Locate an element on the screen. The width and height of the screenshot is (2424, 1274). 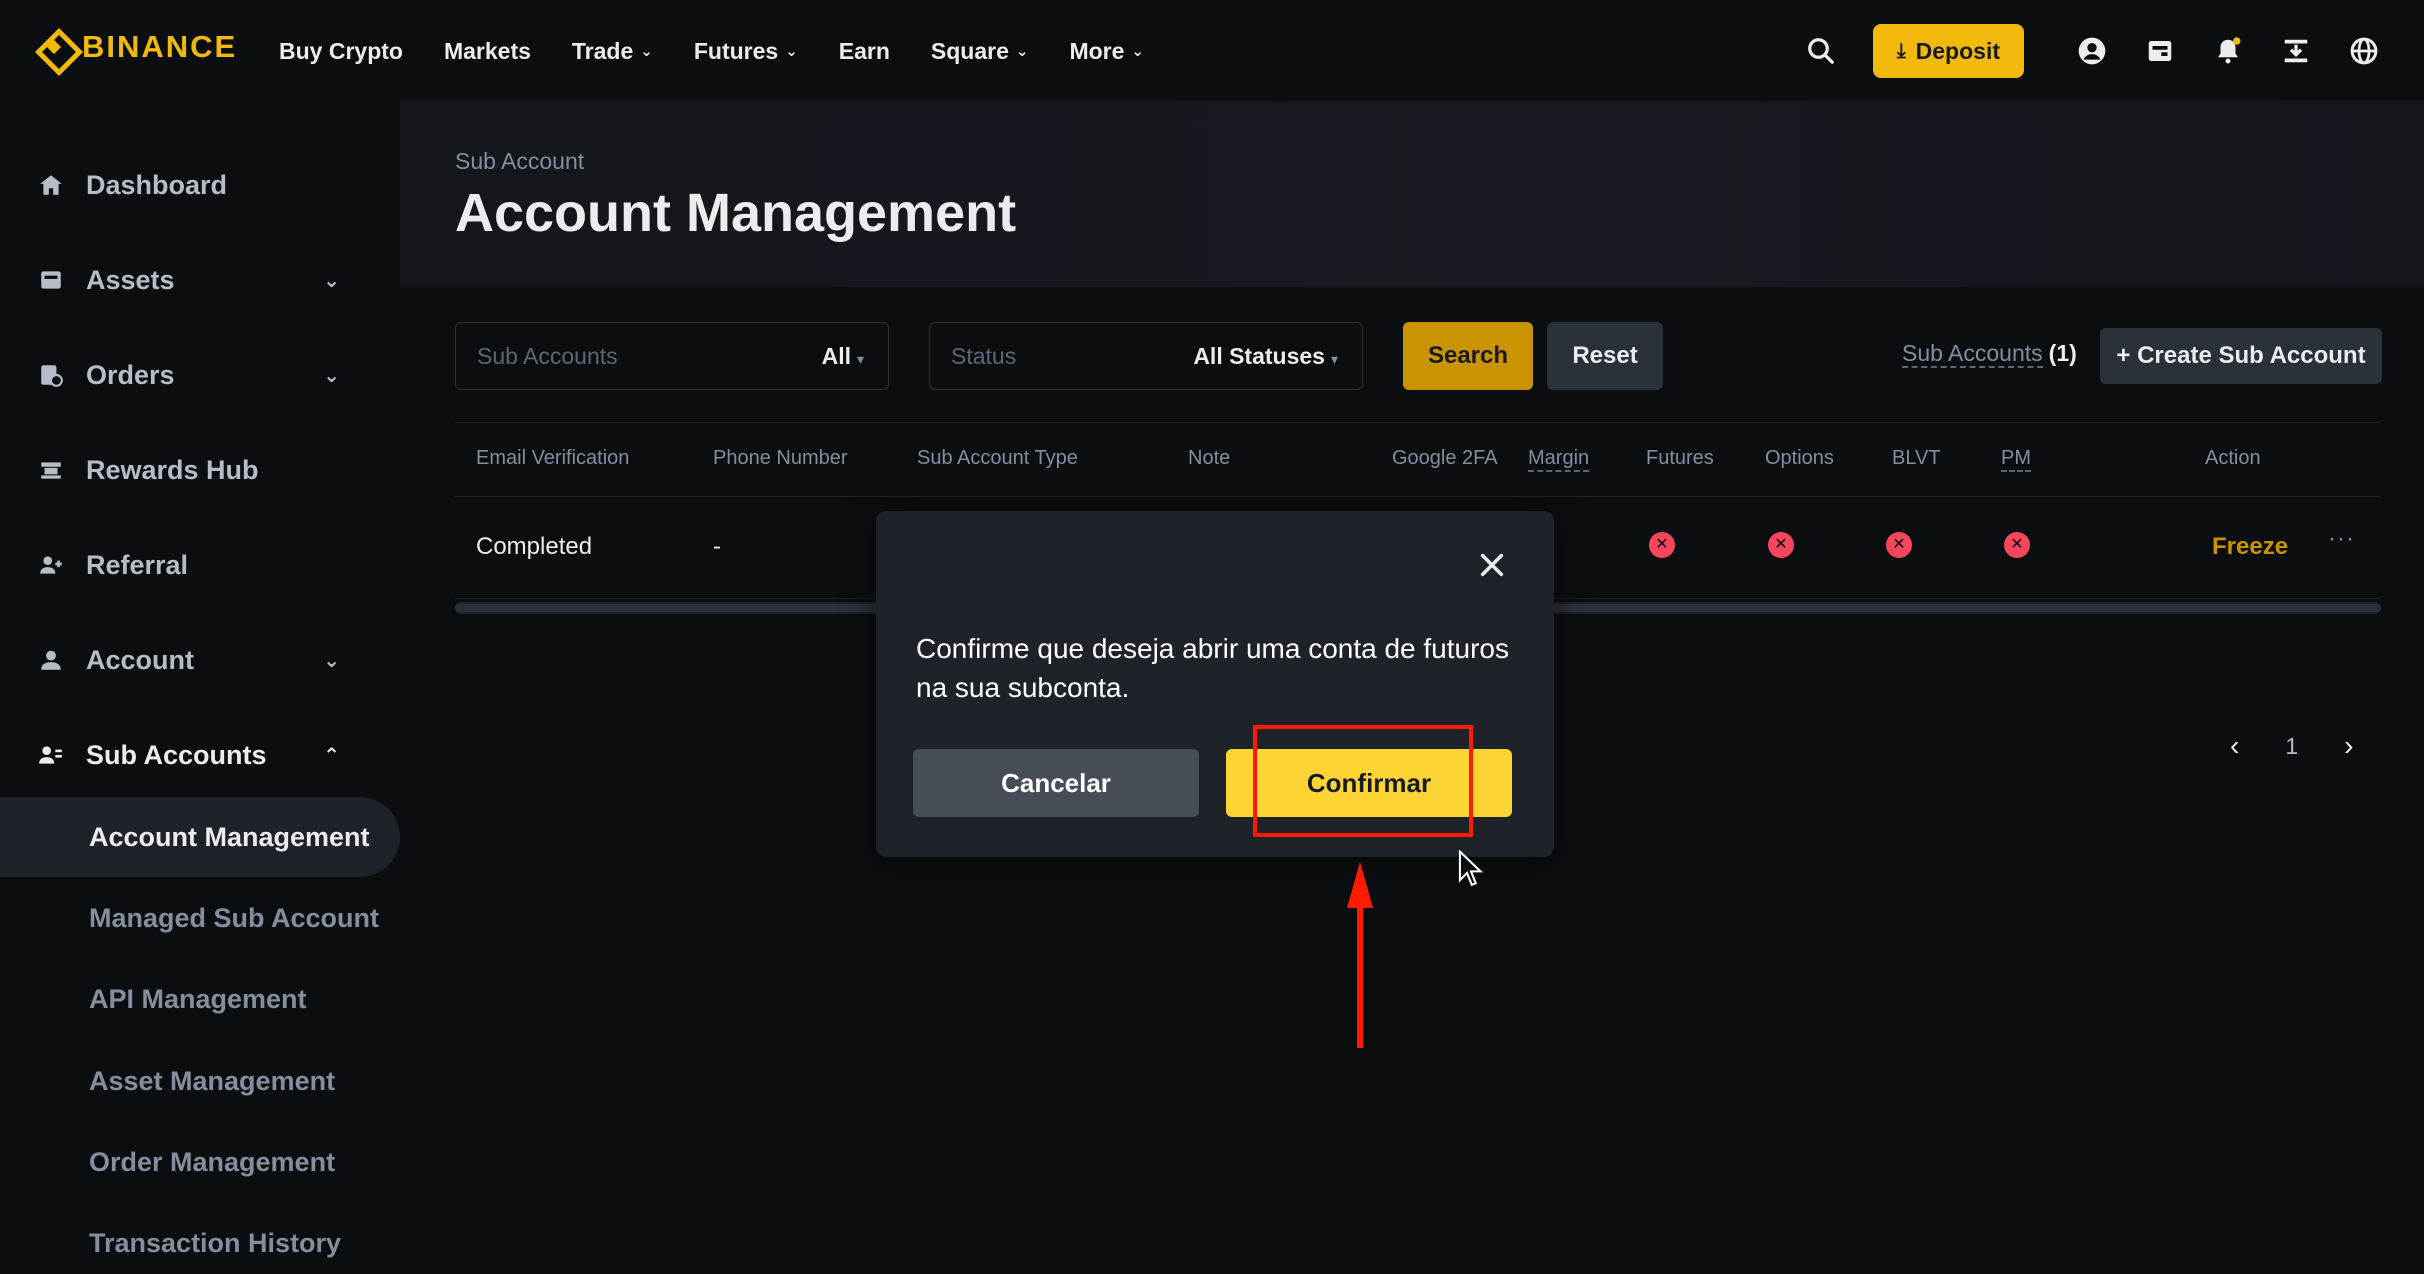
sub-accounts-filter-value: All ▾ is located at coordinates (842, 355).